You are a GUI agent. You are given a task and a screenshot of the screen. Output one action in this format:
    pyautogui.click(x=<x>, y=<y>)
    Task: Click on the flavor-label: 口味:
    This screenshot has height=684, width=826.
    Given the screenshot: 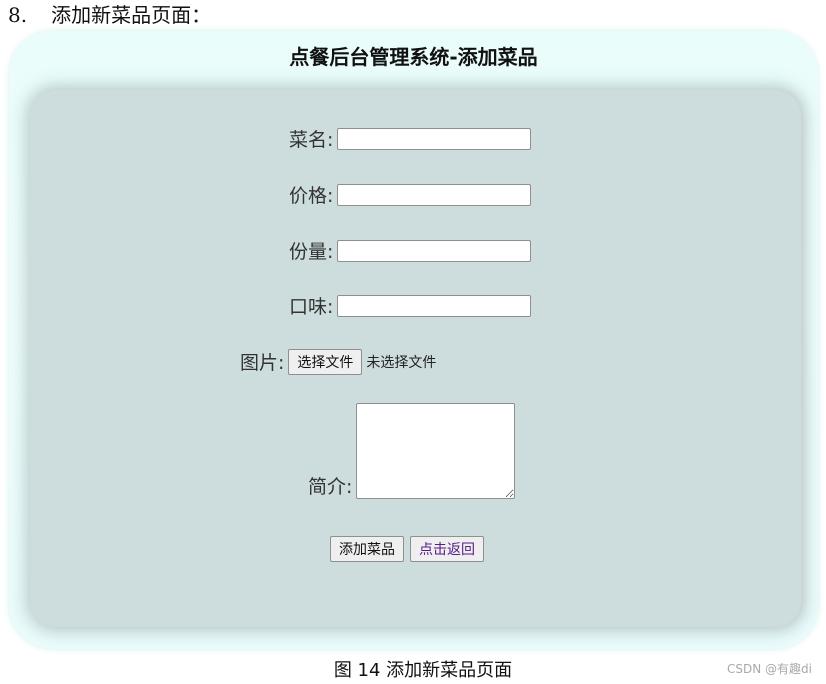 What is the action you would take?
    pyautogui.click(x=311, y=307)
    